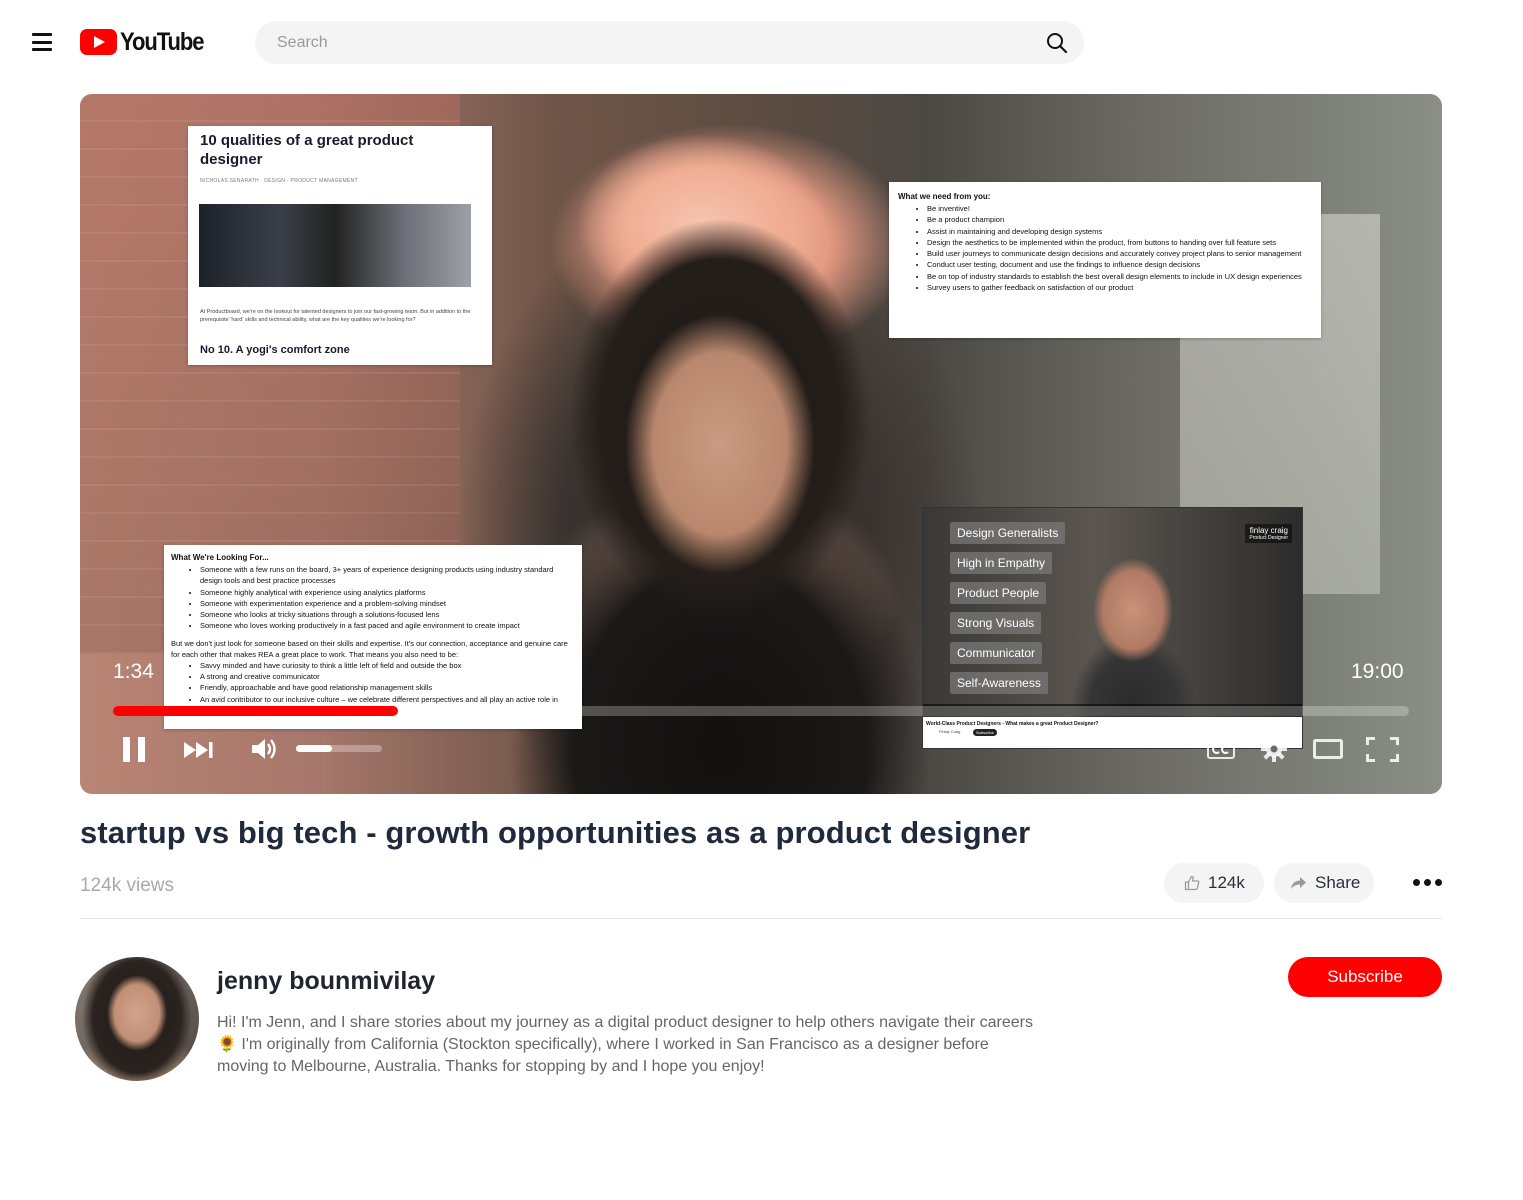  What do you see at coordinates (314, 748) in the screenshot?
I see `volume-fill` at bounding box center [314, 748].